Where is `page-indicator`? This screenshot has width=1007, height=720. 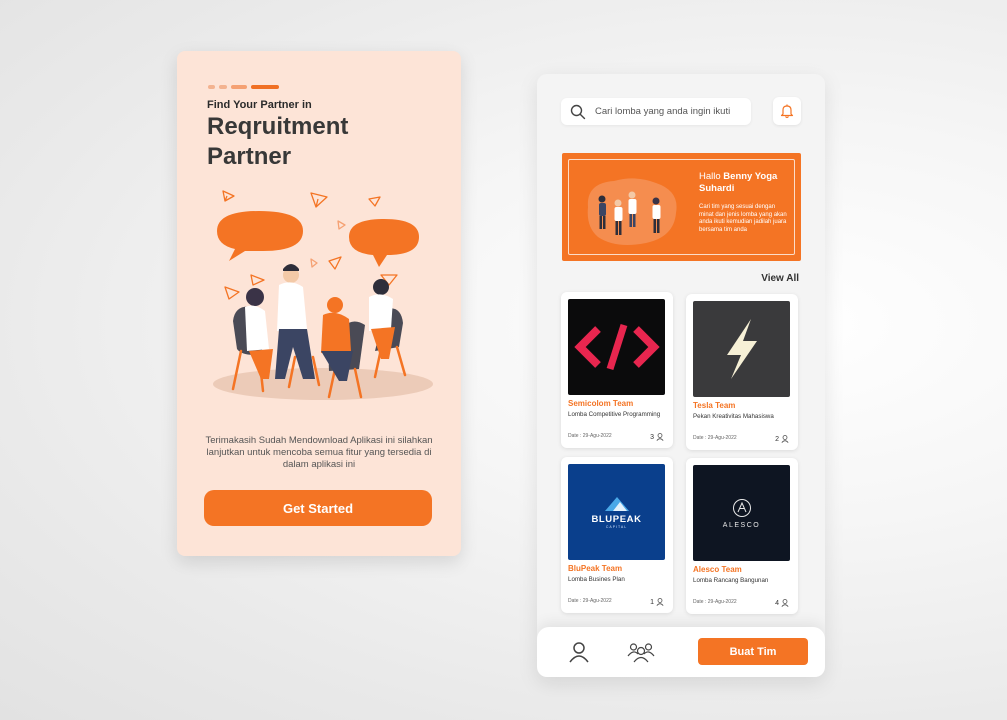
page-indicator is located at coordinates (243, 87).